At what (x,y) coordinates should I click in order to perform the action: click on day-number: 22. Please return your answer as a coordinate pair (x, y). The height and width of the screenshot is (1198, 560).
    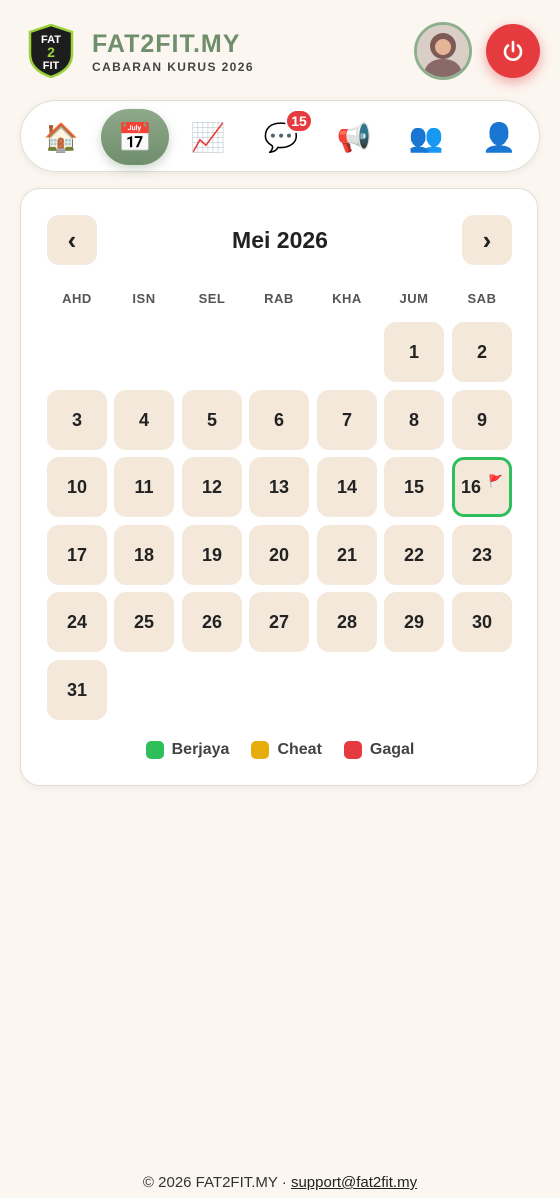
    Looking at the image, I should click on (414, 554).